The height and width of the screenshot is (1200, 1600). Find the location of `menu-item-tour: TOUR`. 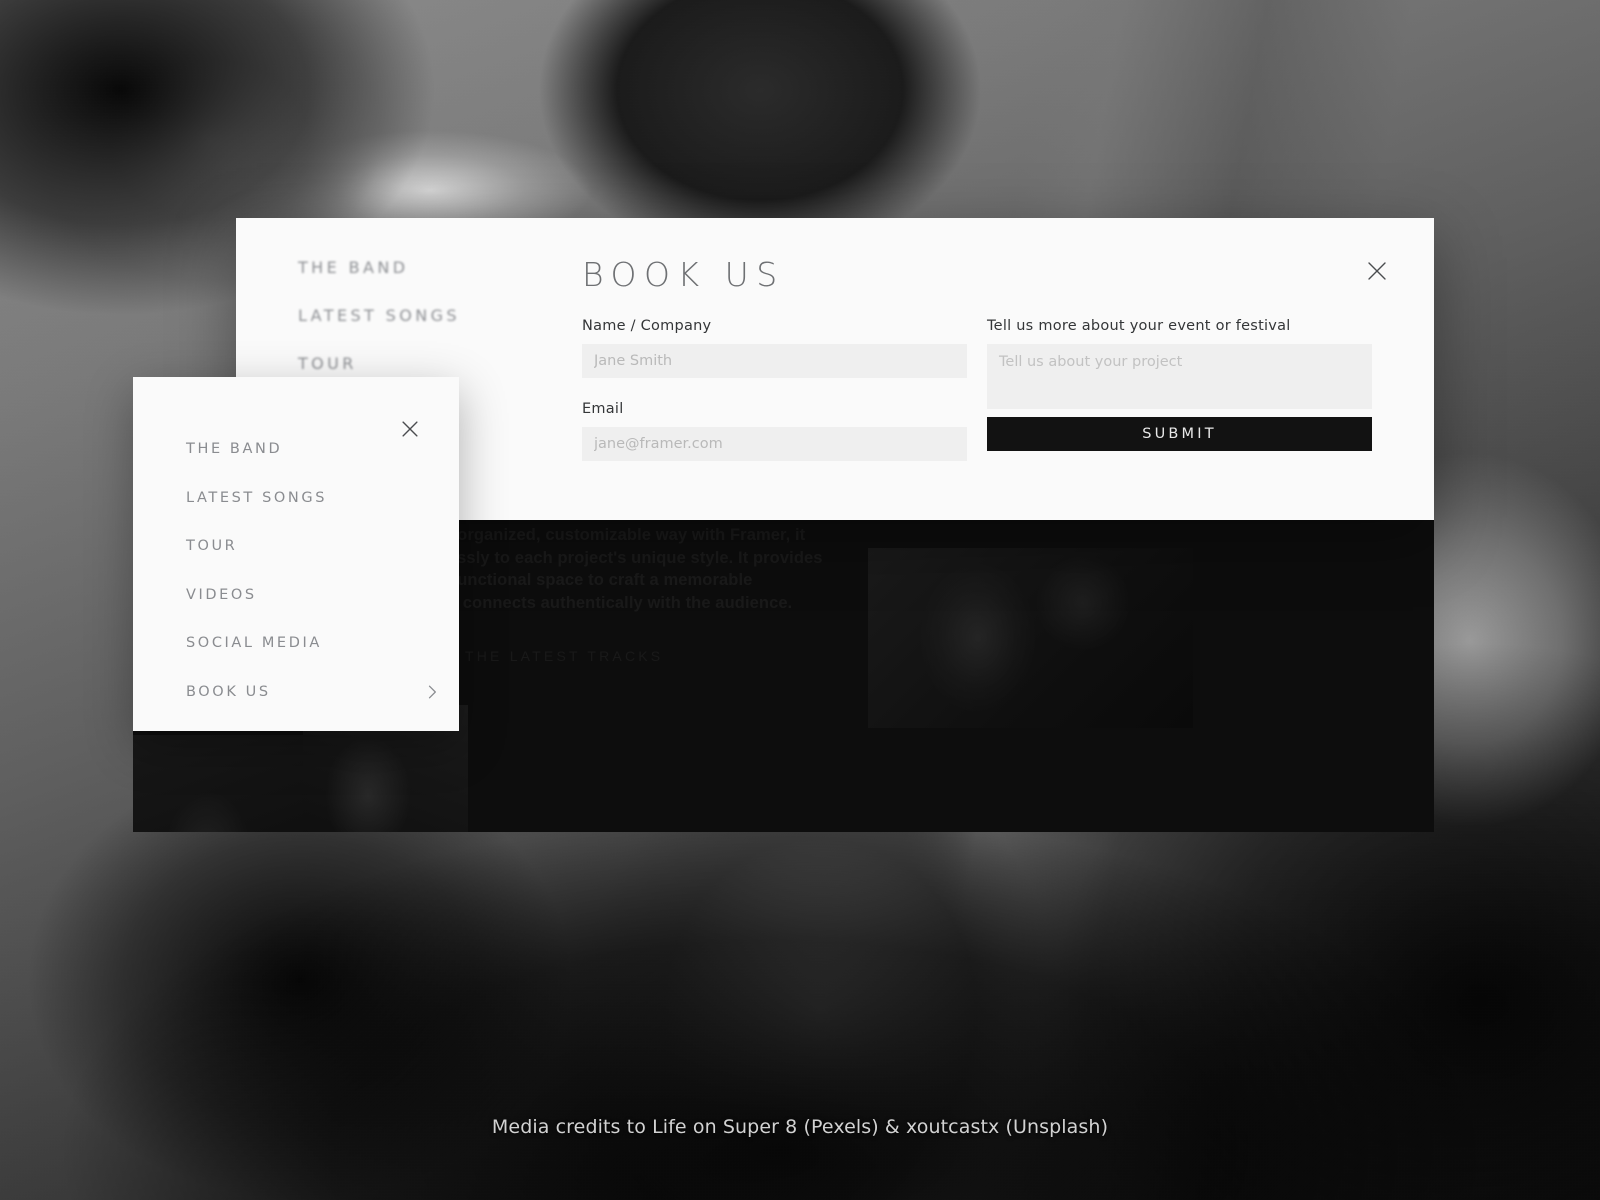

menu-item-tour: TOUR is located at coordinates (306, 546).